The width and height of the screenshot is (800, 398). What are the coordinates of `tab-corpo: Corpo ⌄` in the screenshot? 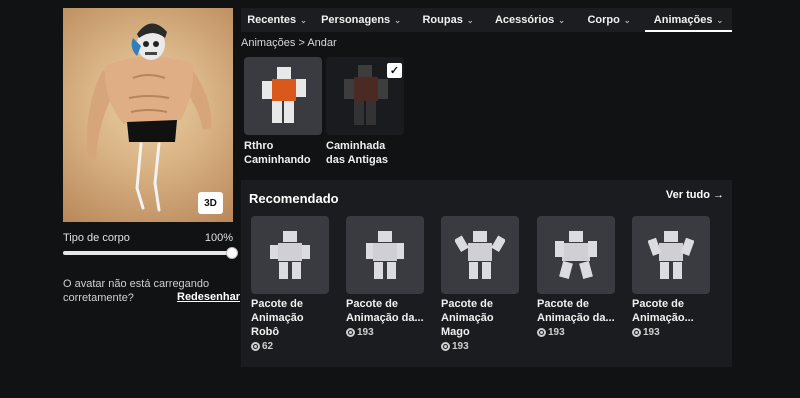 It's located at (609, 20).